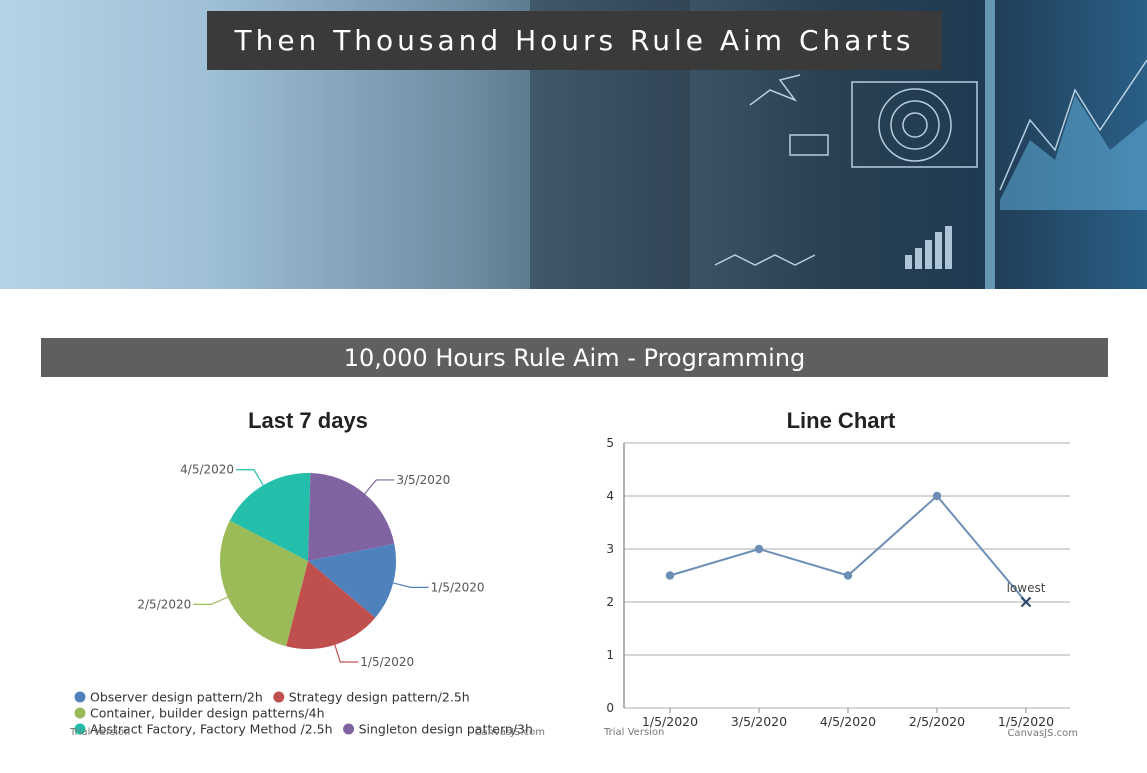 This screenshot has width=1147, height=773. I want to click on line-chart-title: Line Chart, so click(841, 420).